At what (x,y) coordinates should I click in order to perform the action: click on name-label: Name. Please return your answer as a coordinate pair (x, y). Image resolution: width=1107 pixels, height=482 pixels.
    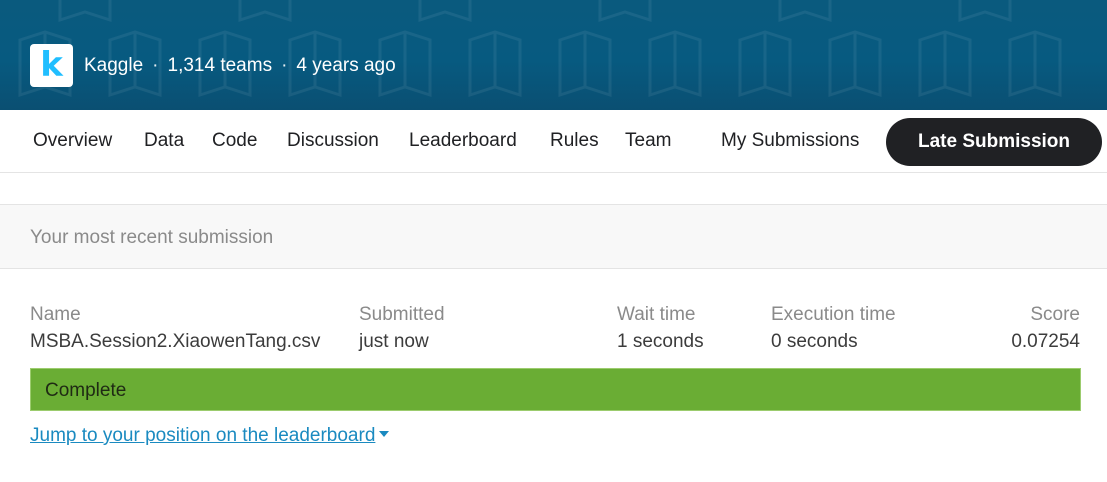
    Looking at the image, I should click on (55, 314).